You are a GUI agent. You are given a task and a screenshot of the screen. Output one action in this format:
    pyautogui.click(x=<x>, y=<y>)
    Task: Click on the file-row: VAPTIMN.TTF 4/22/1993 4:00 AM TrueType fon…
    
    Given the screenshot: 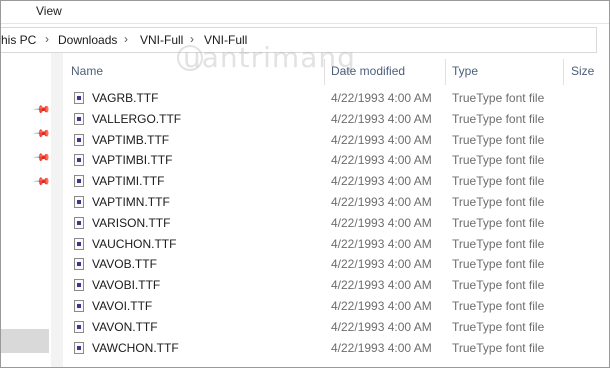 What is the action you would take?
    pyautogui.click(x=336, y=202)
    